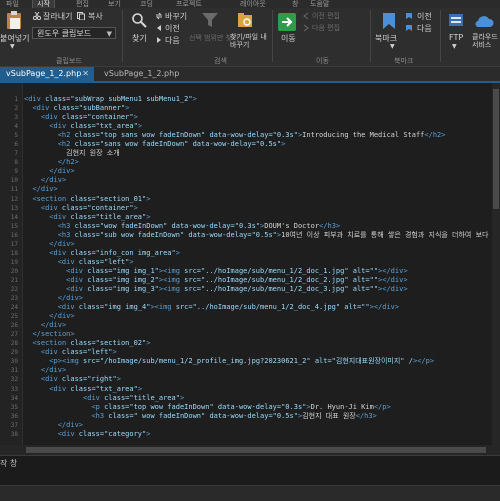  Describe the element at coordinates (250, 180) in the screenshot. I see `code-line: 10 </div>` at that location.